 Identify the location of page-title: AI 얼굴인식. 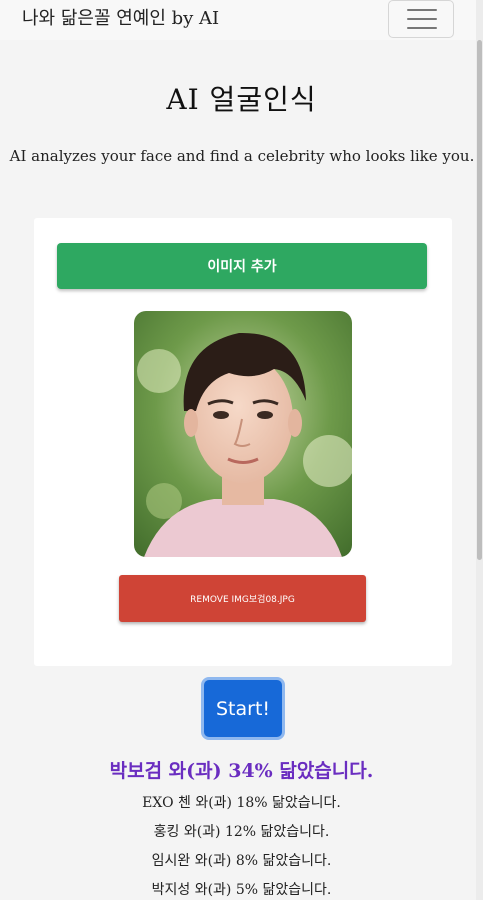
(241, 99).